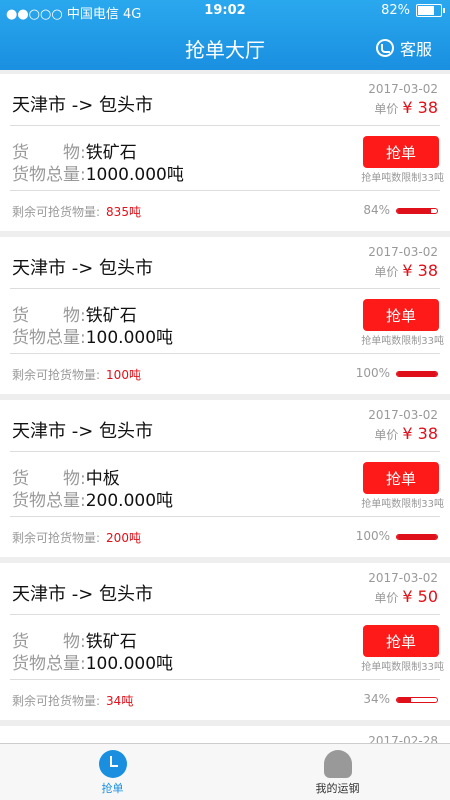 This screenshot has width=450, height=800. I want to click on battery-percent: 82%, so click(395, 10).